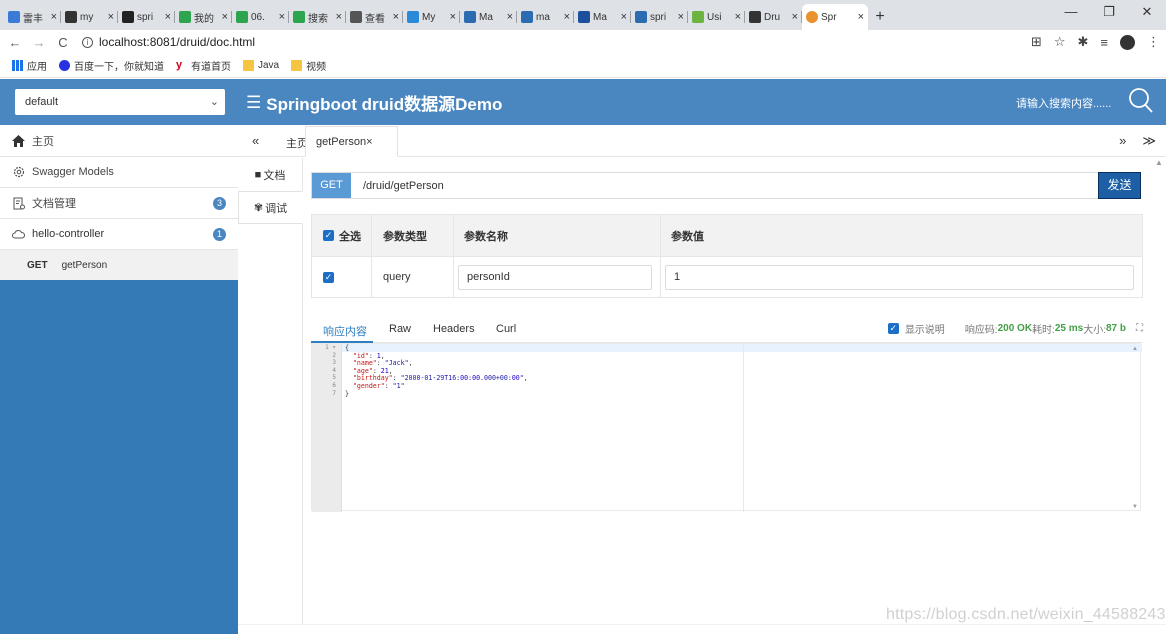  I want to click on close-window-icon: ✕, so click(1147, 13).